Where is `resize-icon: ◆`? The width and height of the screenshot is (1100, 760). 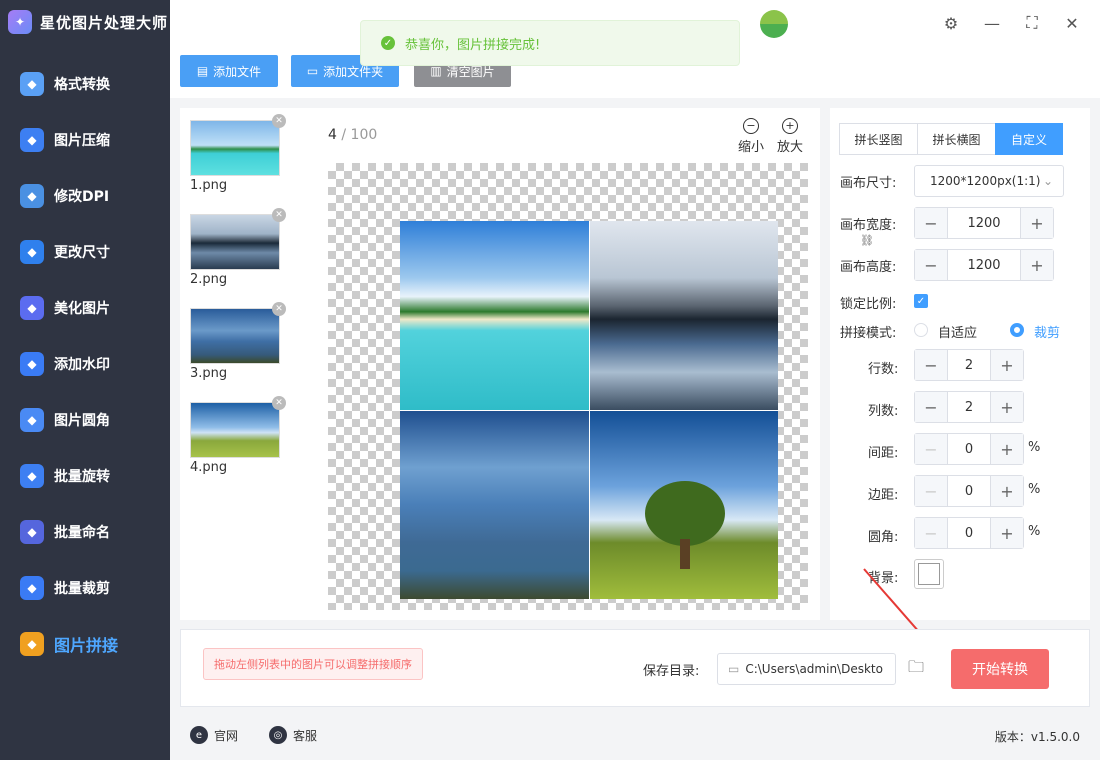
resize-icon: ◆ is located at coordinates (32, 252).